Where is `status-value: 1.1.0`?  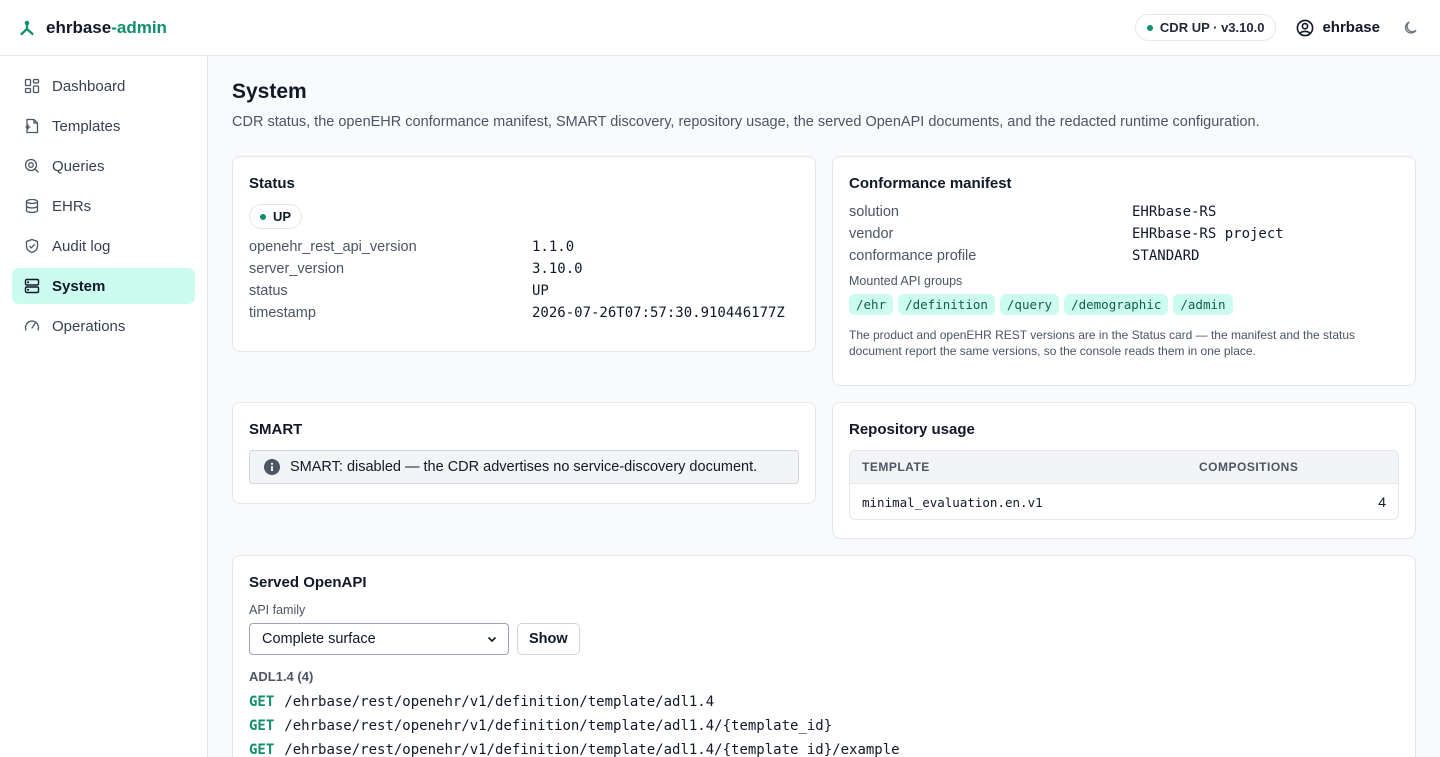 status-value: 1.1.0 is located at coordinates (553, 247).